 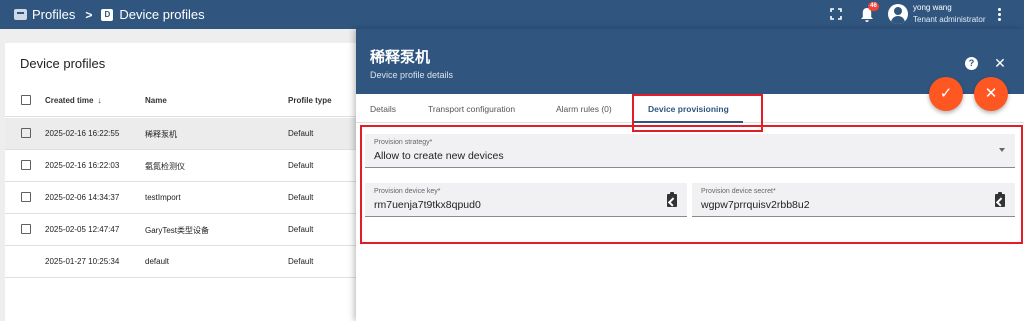 I want to click on sort-arrow-icon: ↓, so click(x=99, y=100).